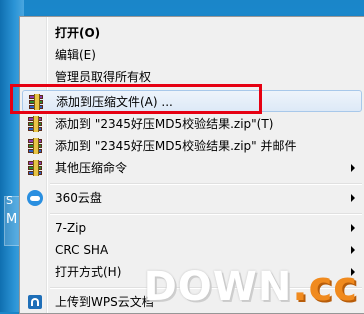  What do you see at coordinates (176, 146) in the screenshot?
I see `menu-item-label: 添加到 "2345好压MD5校验结果.zip" 并邮件` at bounding box center [176, 146].